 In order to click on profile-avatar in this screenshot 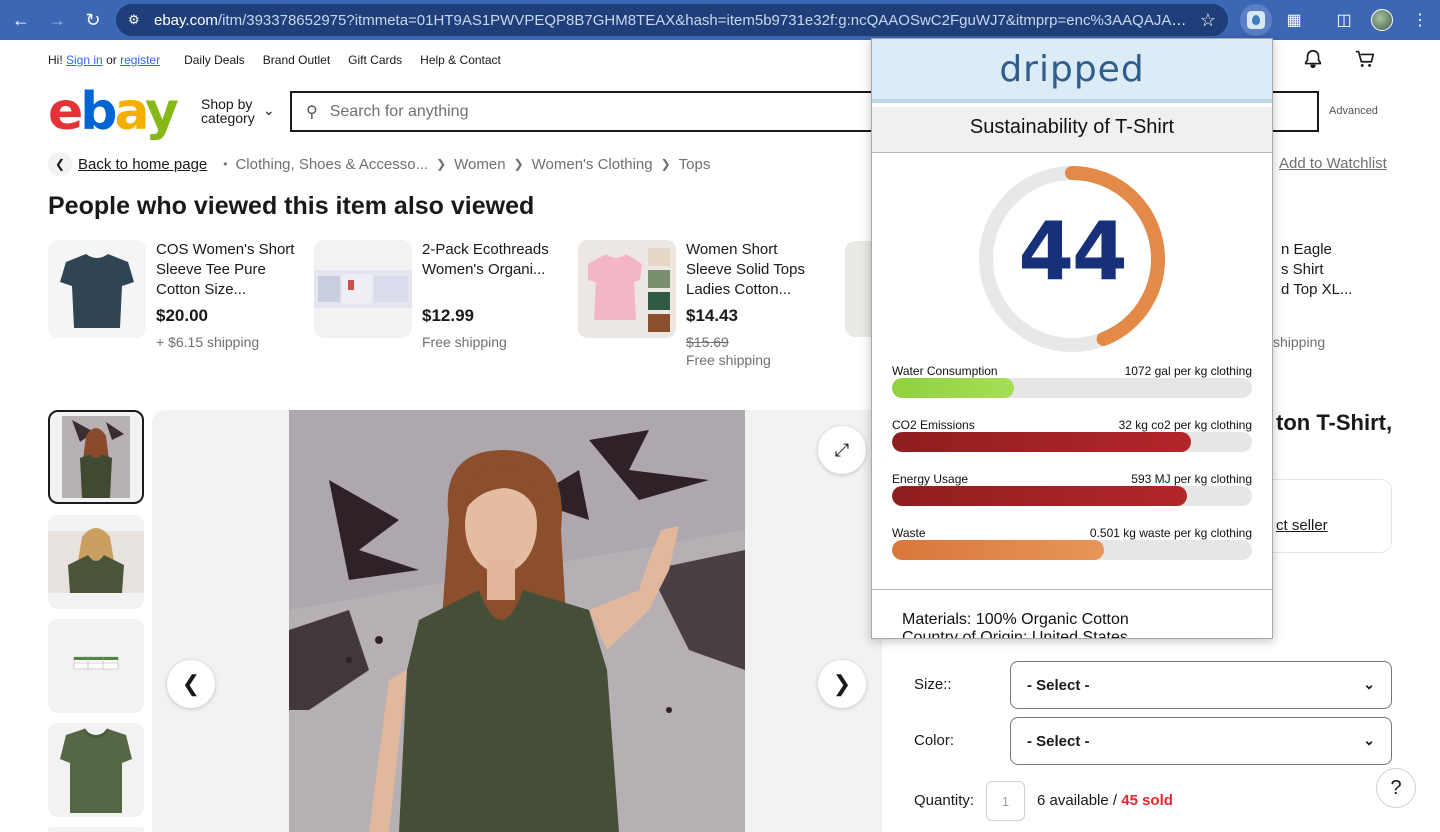, I will do `click(1382, 20)`.